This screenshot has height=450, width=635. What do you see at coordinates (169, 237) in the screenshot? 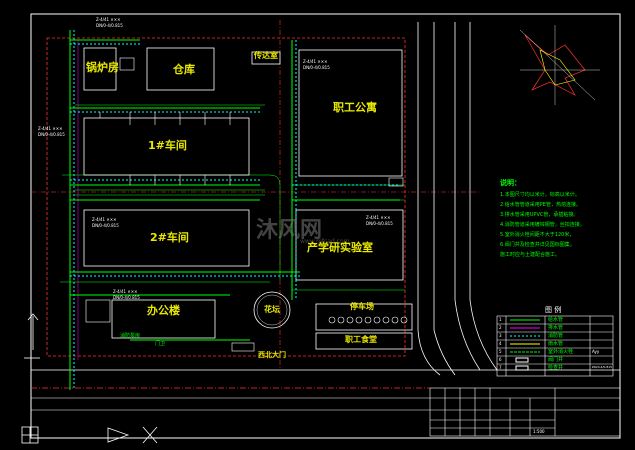
I see `label-workshop2: 2#车间` at bounding box center [169, 237].